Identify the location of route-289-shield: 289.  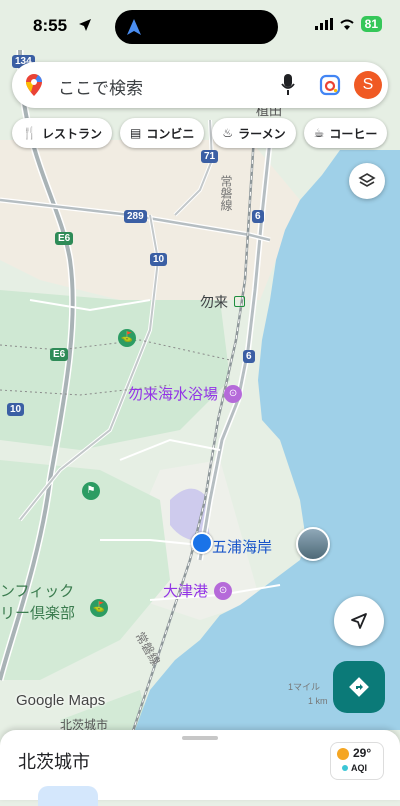
(135, 216).